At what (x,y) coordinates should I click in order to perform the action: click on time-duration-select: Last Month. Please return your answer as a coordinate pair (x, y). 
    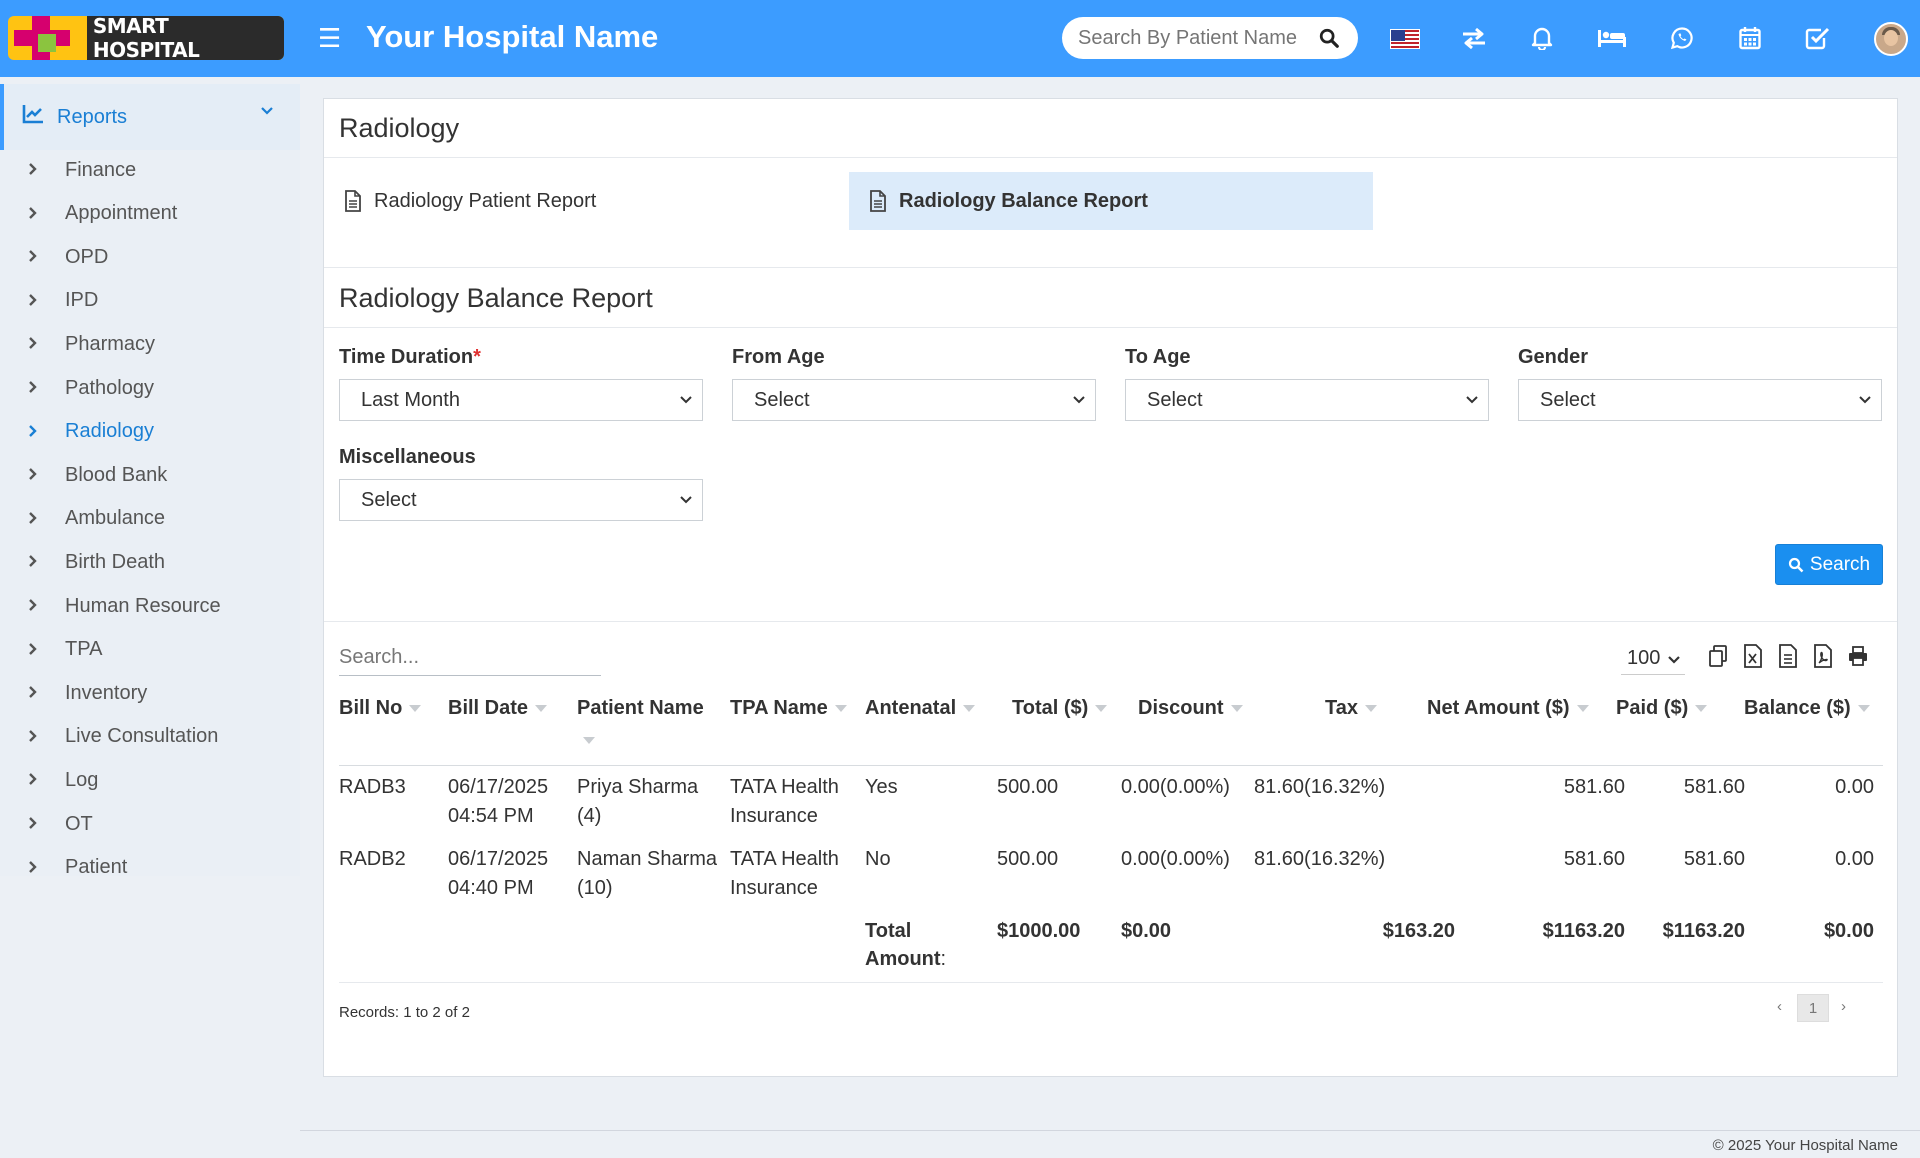
    Looking at the image, I should click on (521, 400).